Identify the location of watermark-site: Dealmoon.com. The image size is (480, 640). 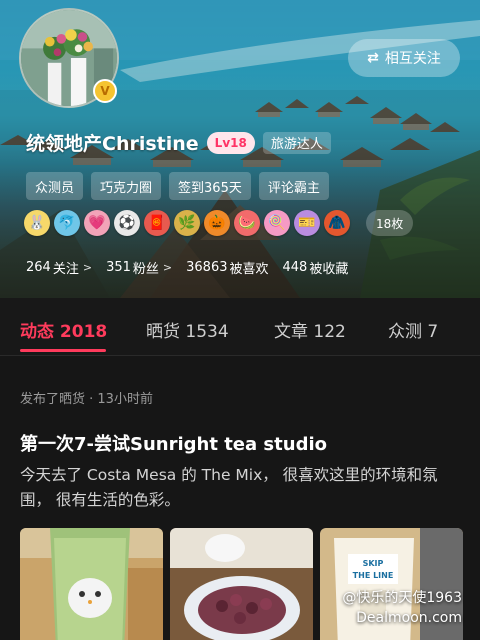
(409, 618).